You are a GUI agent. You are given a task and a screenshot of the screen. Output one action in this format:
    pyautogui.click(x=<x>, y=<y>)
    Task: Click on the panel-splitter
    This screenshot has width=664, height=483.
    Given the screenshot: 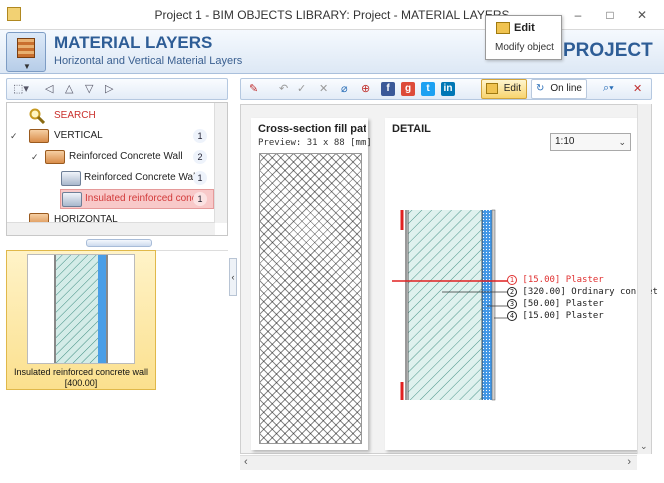 What is the action you would take?
    pyautogui.click(x=119, y=243)
    